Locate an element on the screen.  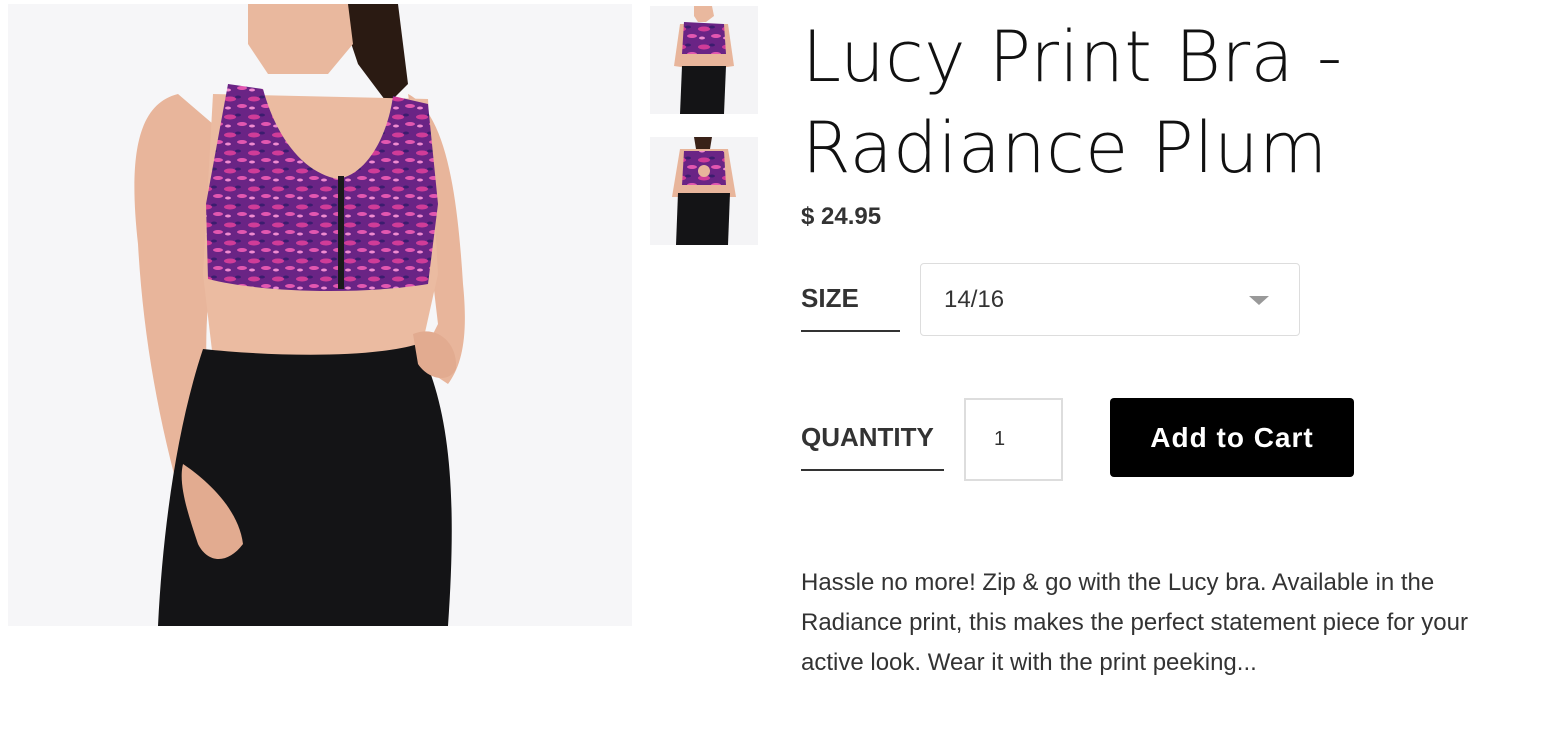
product-price: $ 24.95 is located at coordinates (841, 216).